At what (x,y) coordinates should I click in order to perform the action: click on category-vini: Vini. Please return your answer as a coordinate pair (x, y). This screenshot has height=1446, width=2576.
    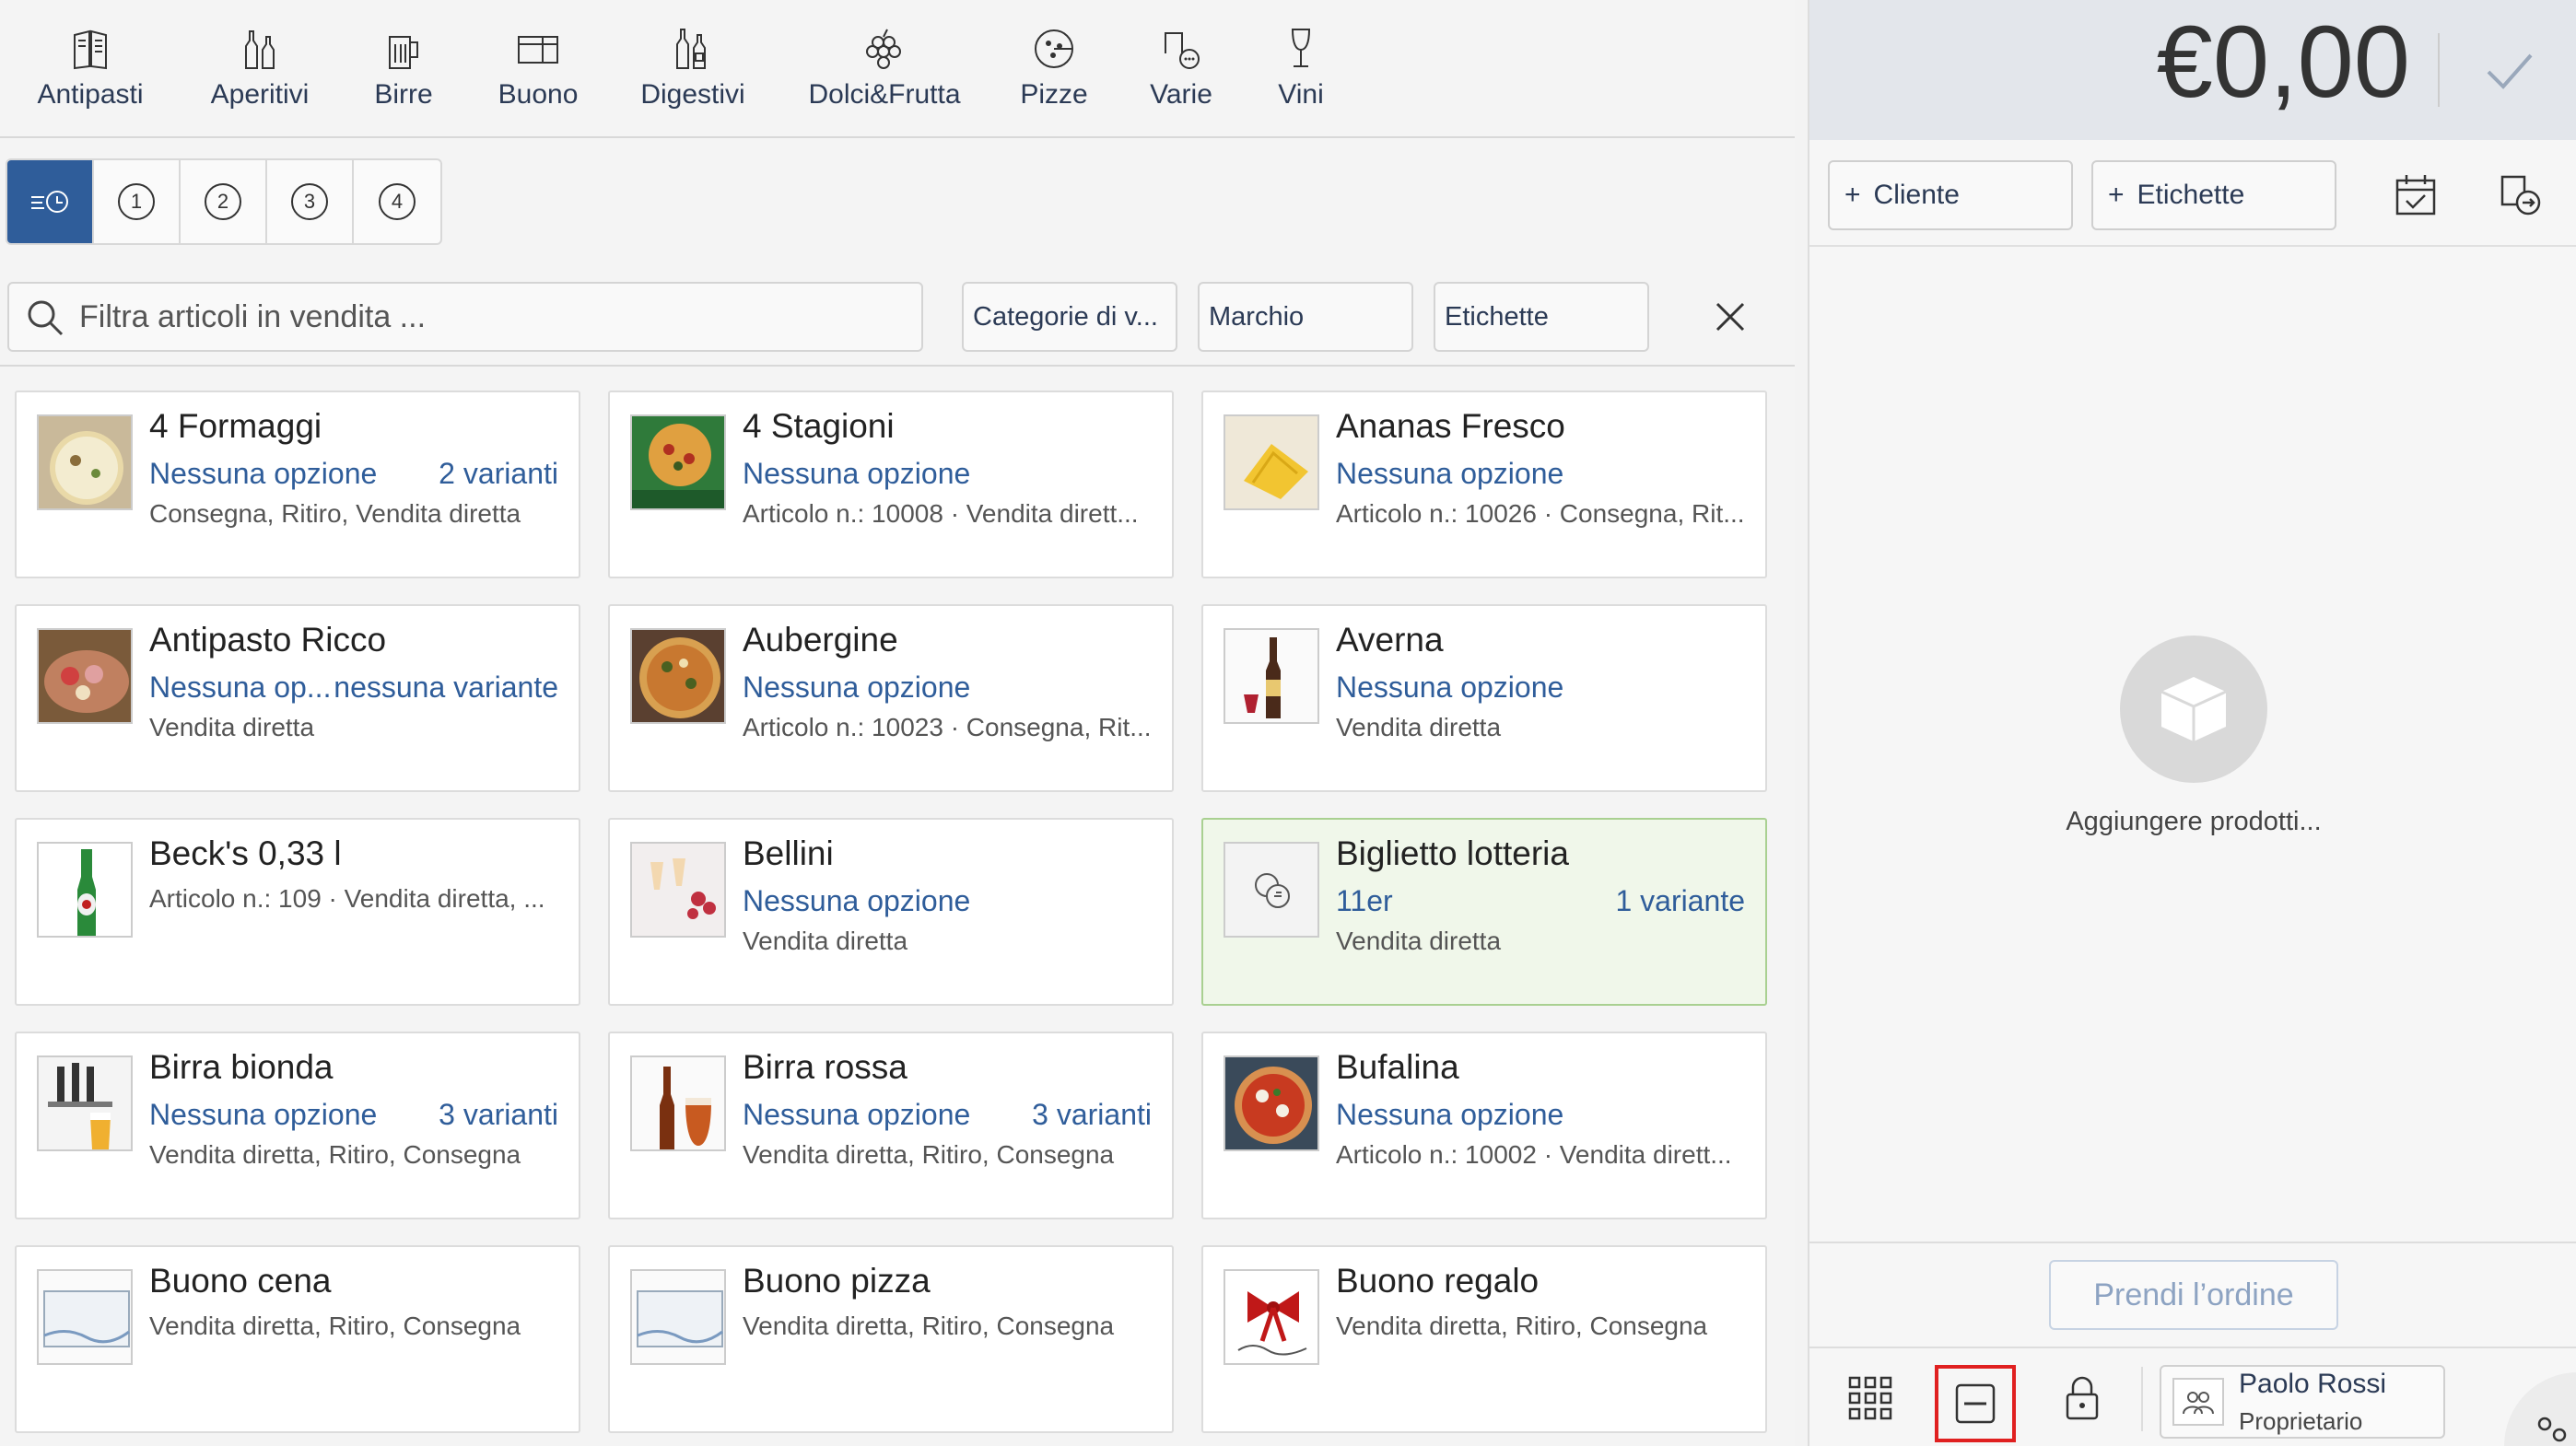
    Looking at the image, I should click on (1300, 68).